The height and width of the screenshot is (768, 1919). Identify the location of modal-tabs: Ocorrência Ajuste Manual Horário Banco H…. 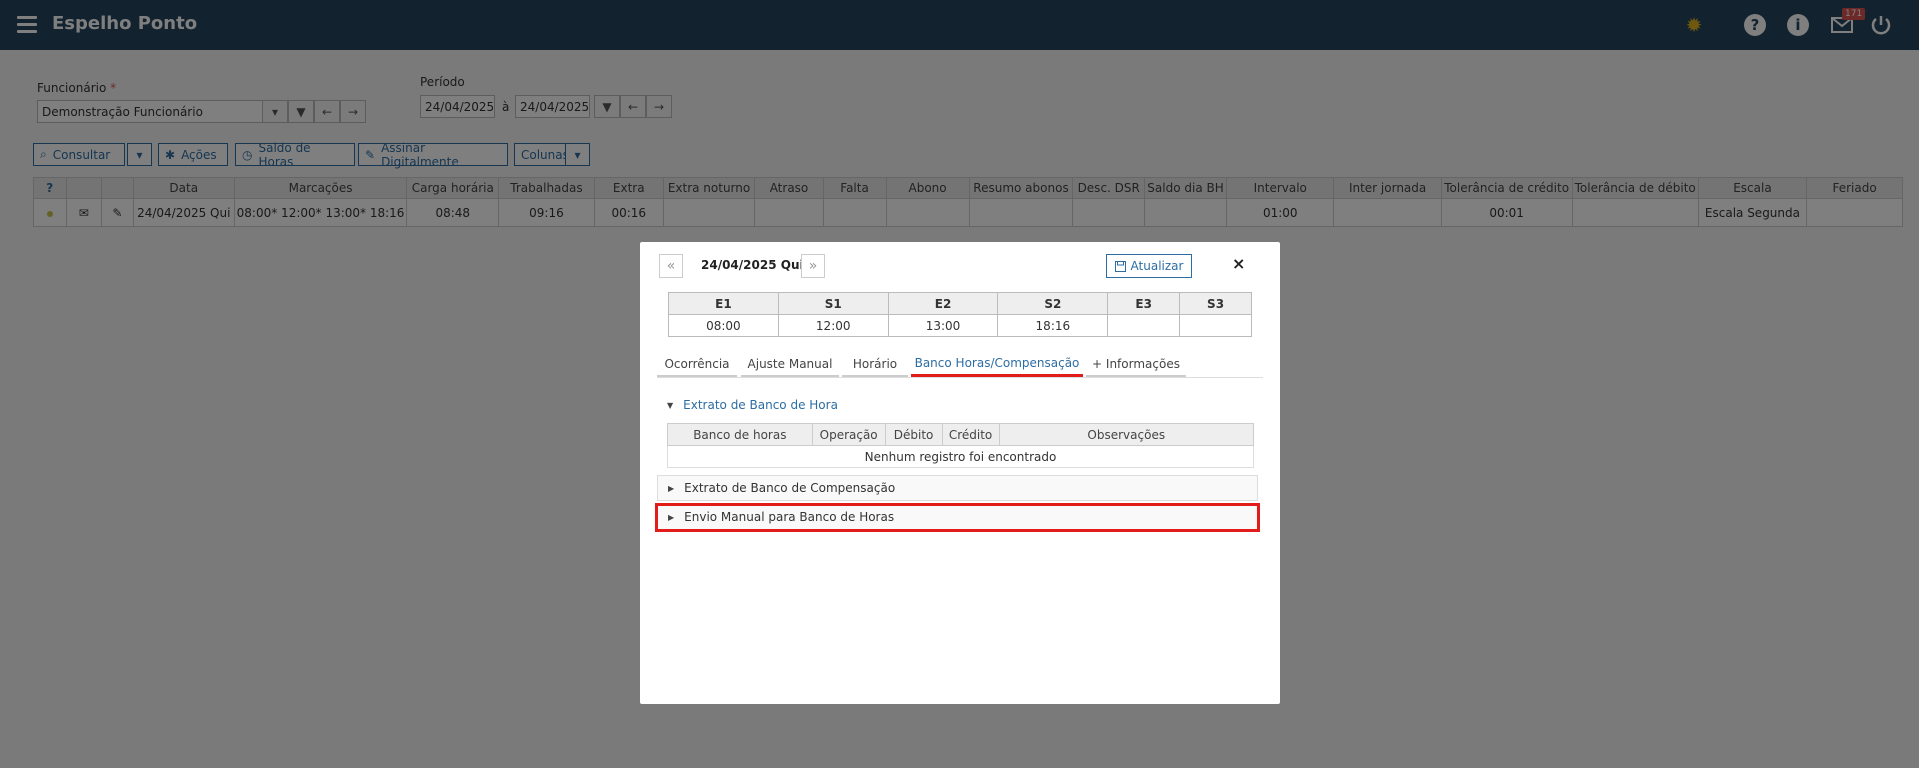
(960, 365).